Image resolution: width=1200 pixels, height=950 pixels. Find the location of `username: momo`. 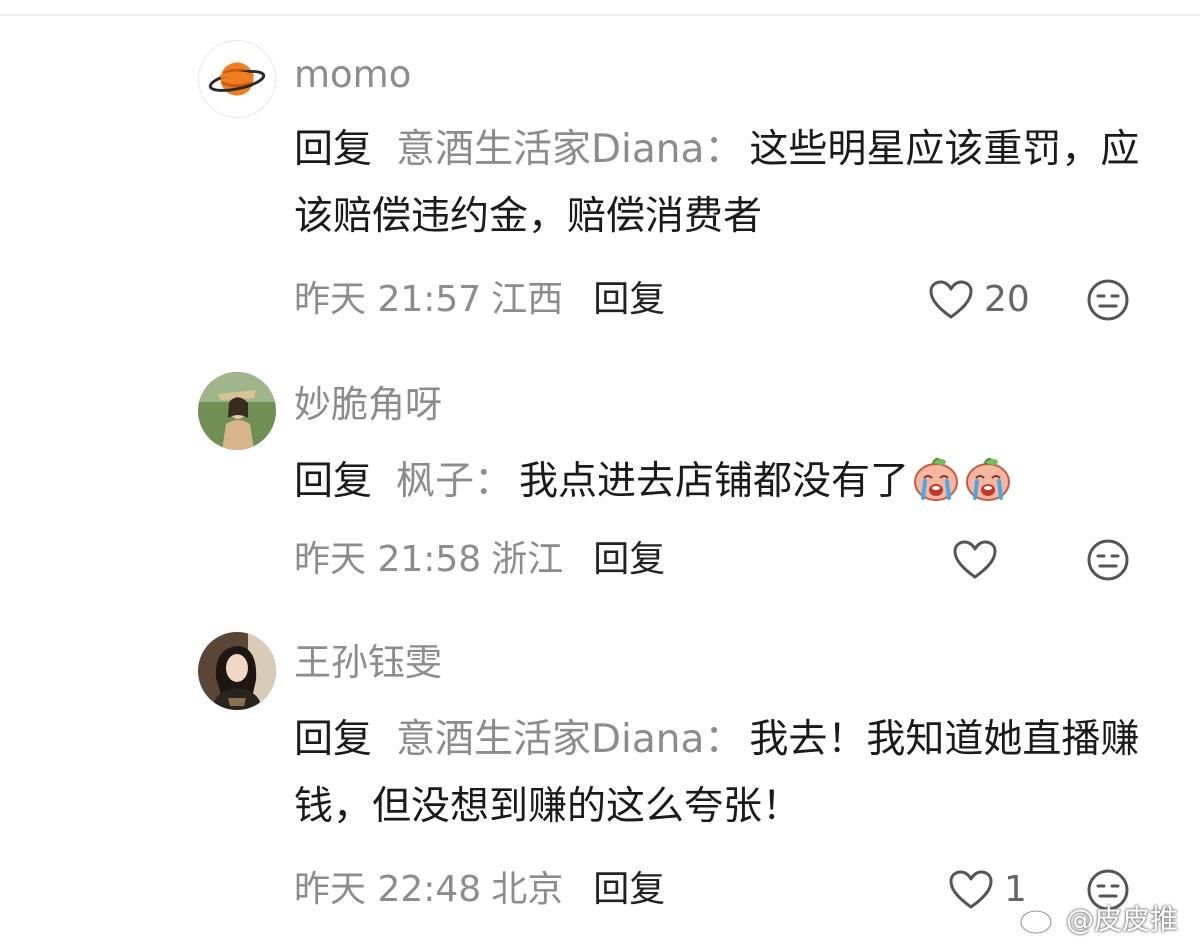

username: momo is located at coordinates (352, 74).